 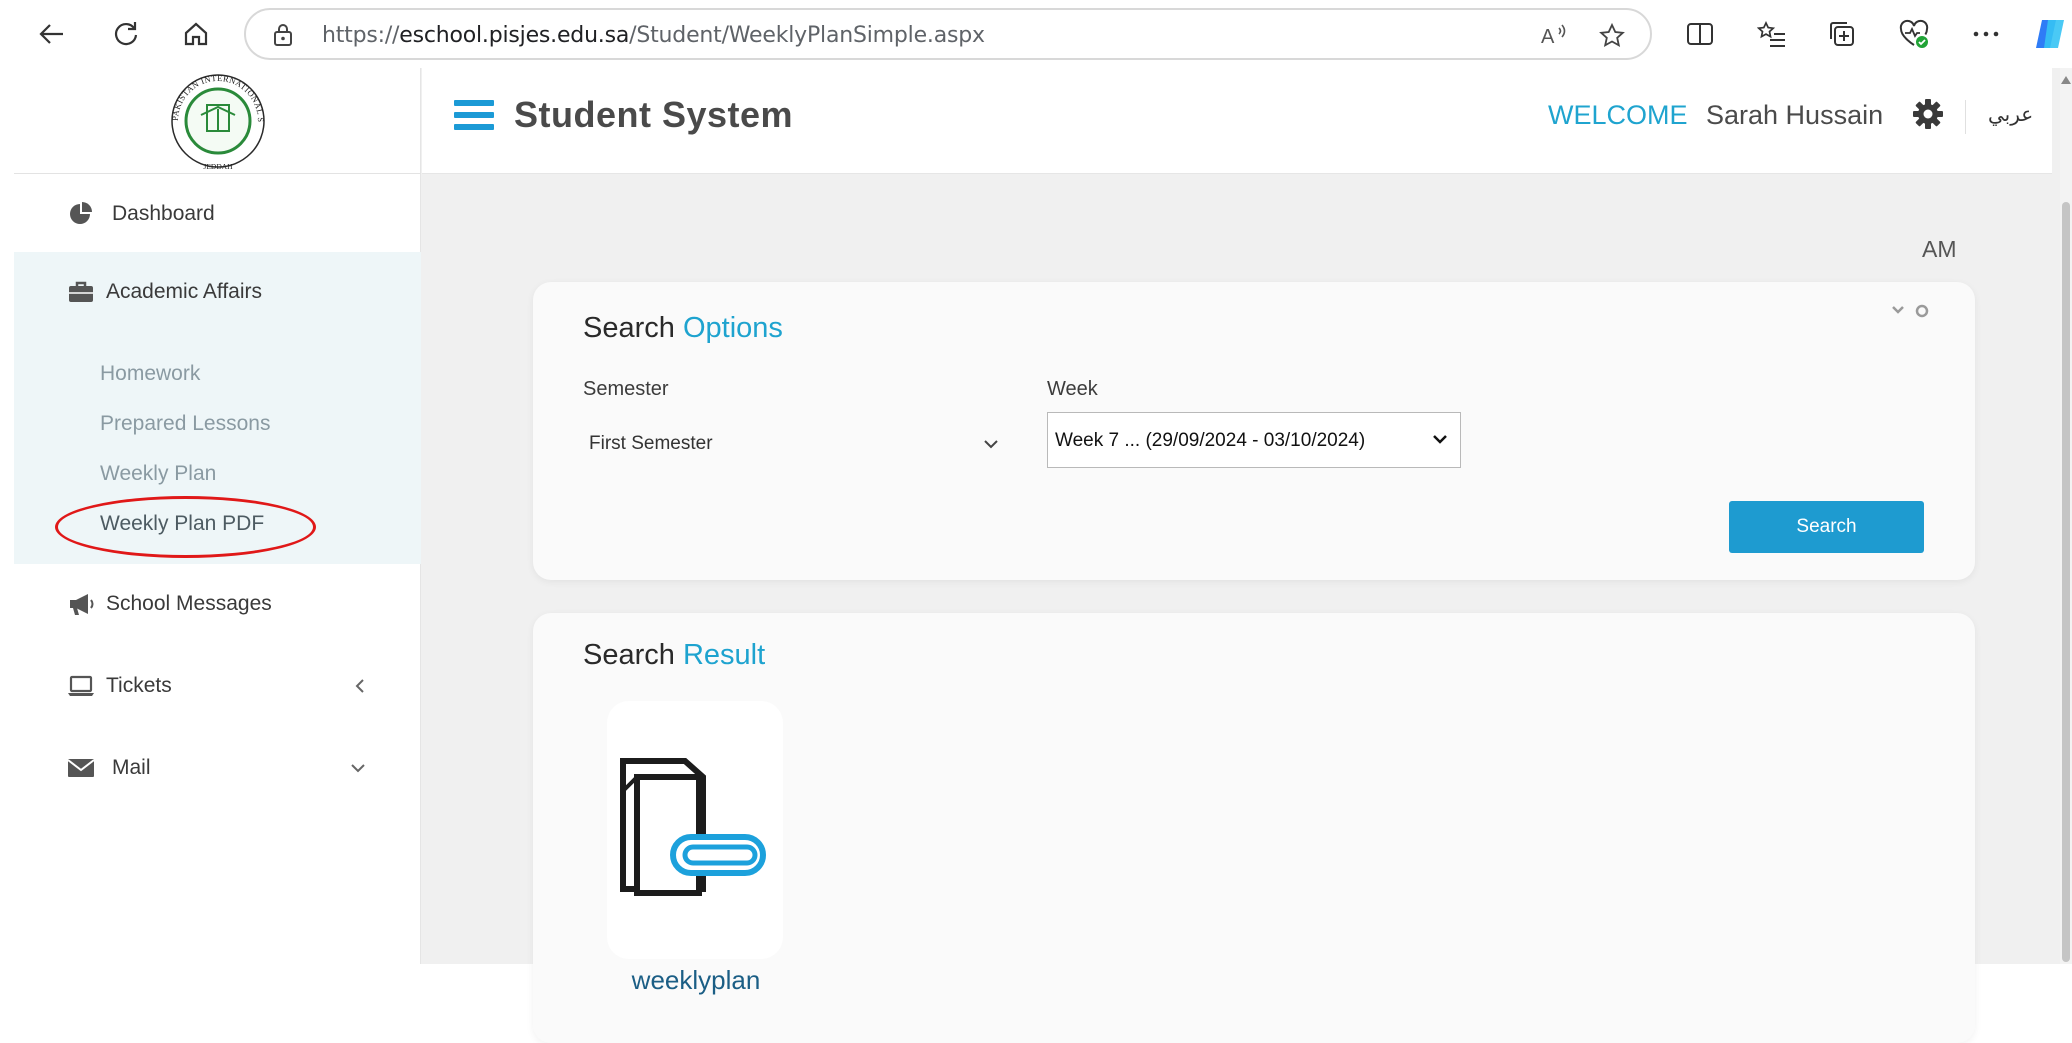 What do you see at coordinates (217, 686) in the screenshot?
I see `sidebar-item-tickets: Tickets` at bounding box center [217, 686].